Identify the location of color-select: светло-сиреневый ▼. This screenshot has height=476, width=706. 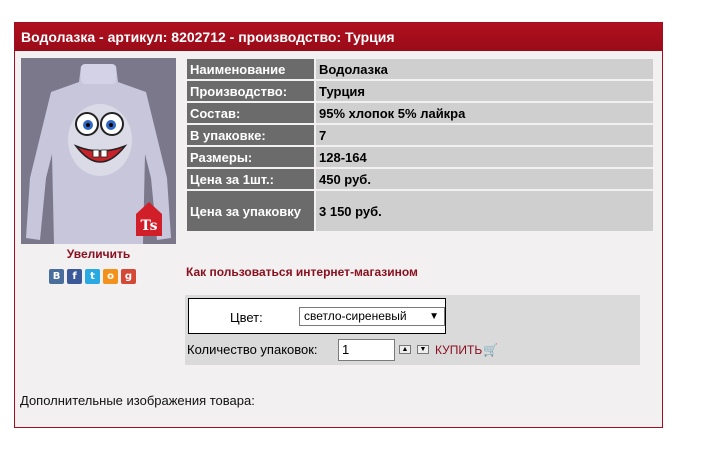
(372, 316).